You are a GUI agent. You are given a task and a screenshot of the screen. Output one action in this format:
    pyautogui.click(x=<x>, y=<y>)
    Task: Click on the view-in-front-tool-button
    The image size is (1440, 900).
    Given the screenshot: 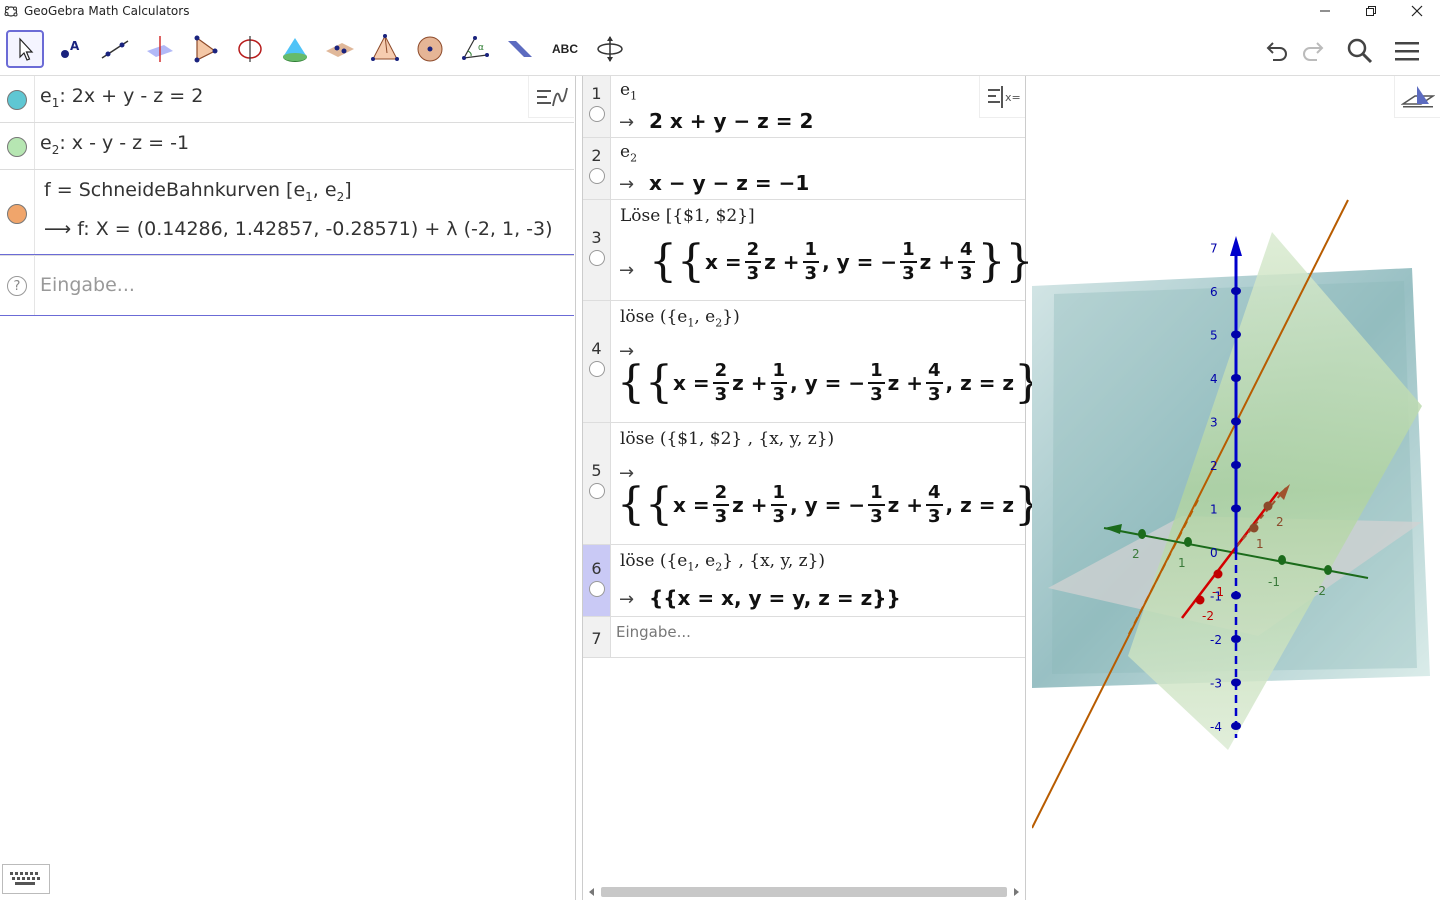 What is the action you would take?
    pyautogui.click(x=520, y=49)
    